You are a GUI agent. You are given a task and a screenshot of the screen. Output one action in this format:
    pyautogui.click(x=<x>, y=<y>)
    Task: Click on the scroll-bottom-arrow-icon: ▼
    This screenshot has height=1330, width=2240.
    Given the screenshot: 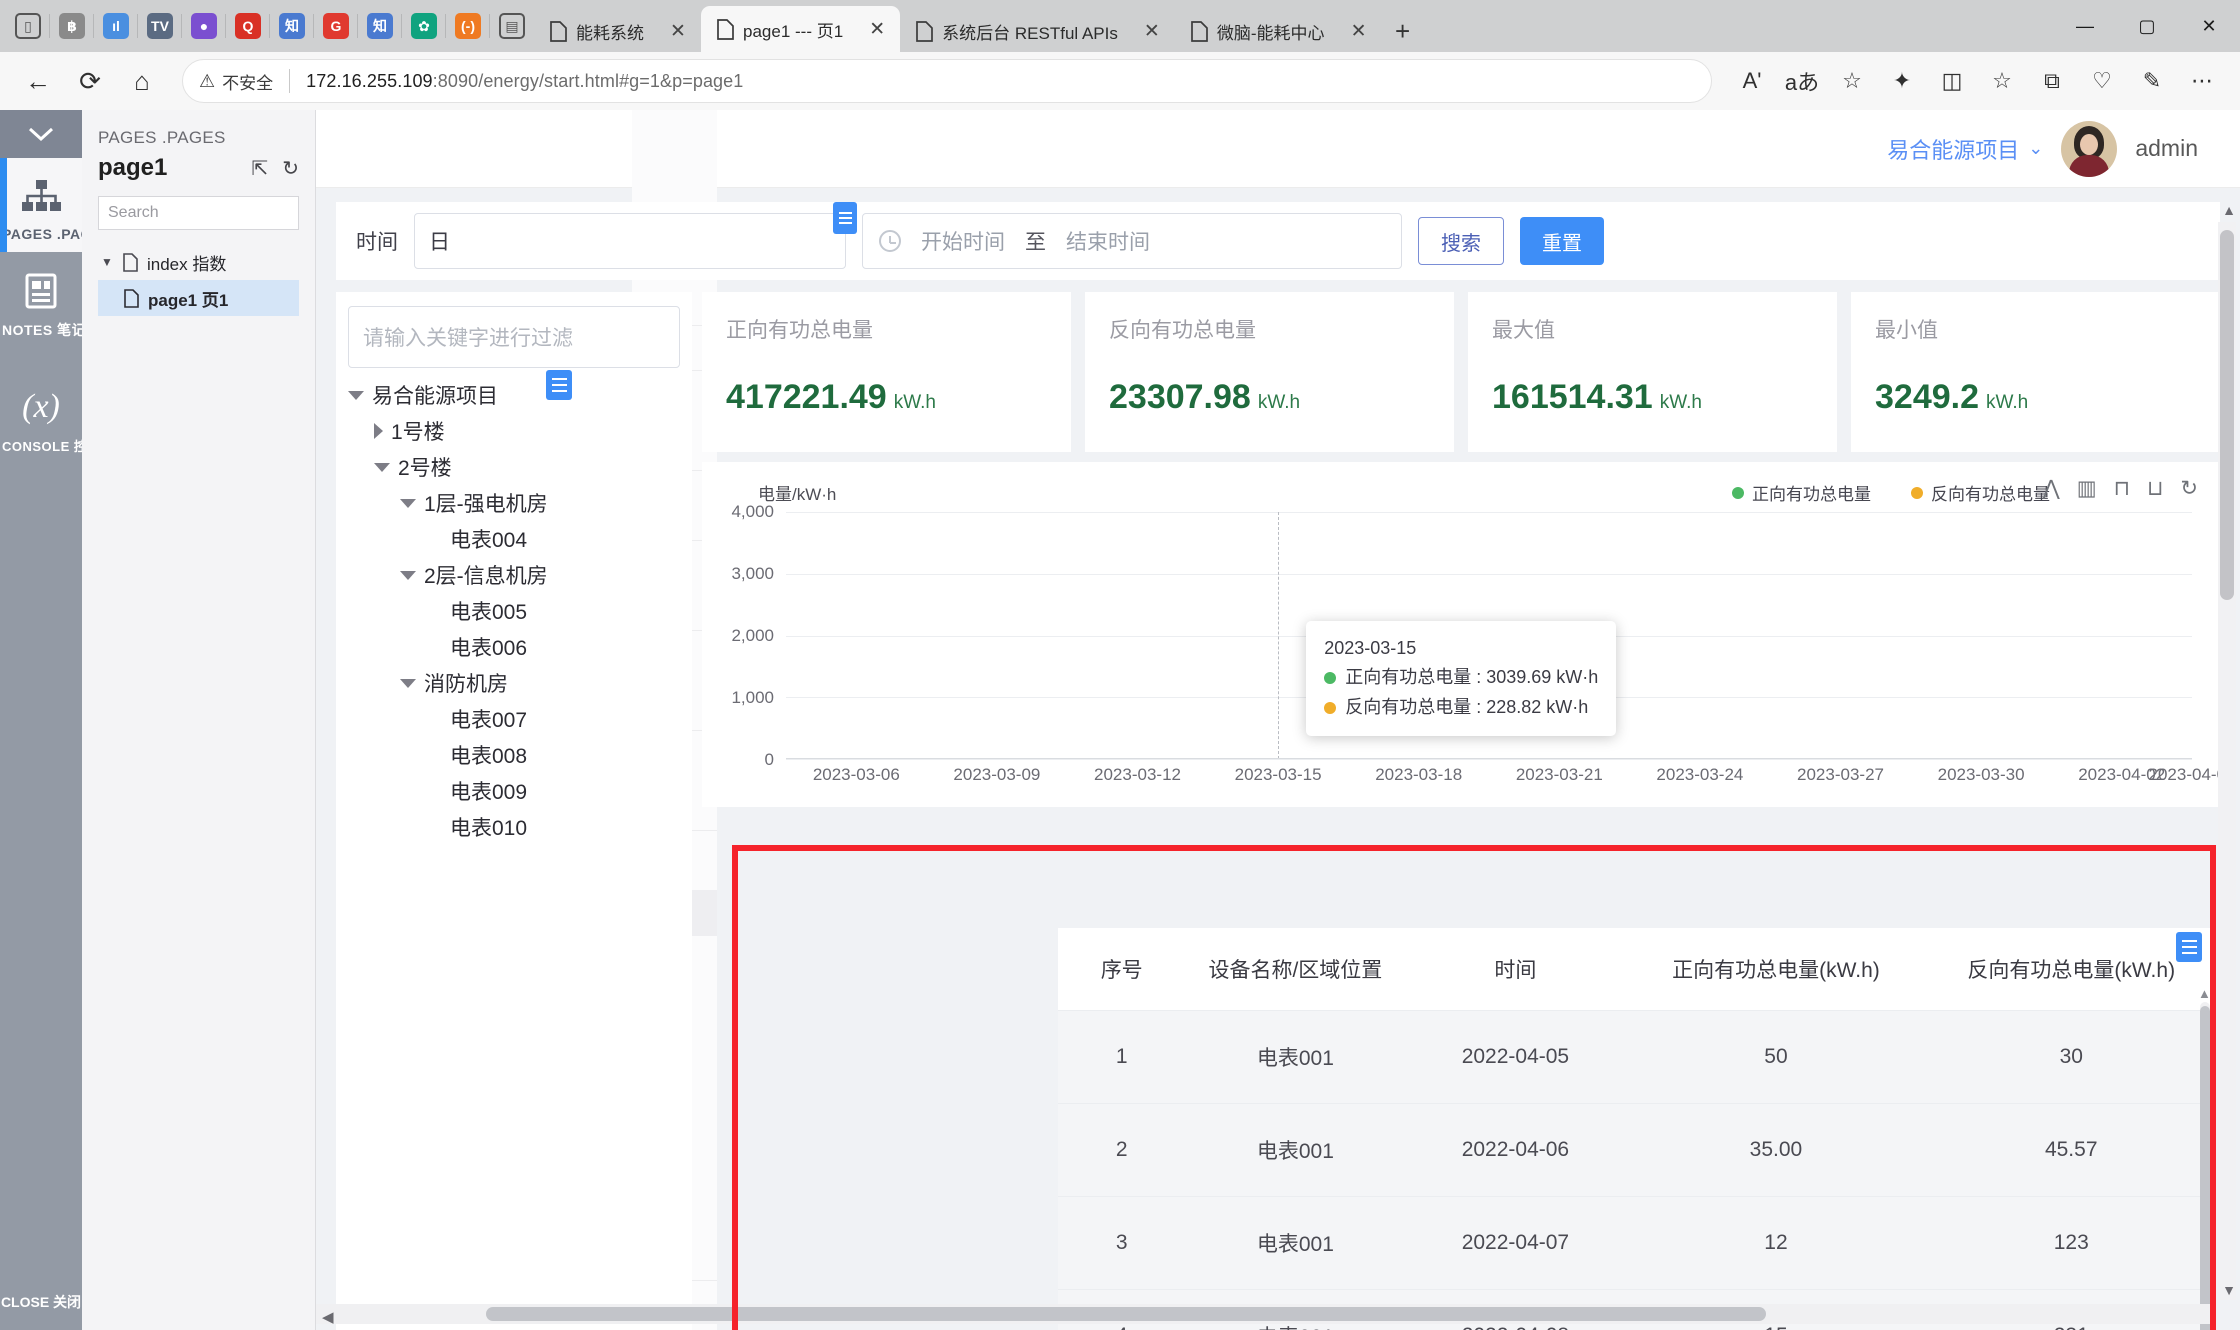 What is the action you would take?
    pyautogui.click(x=2229, y=1290)
    